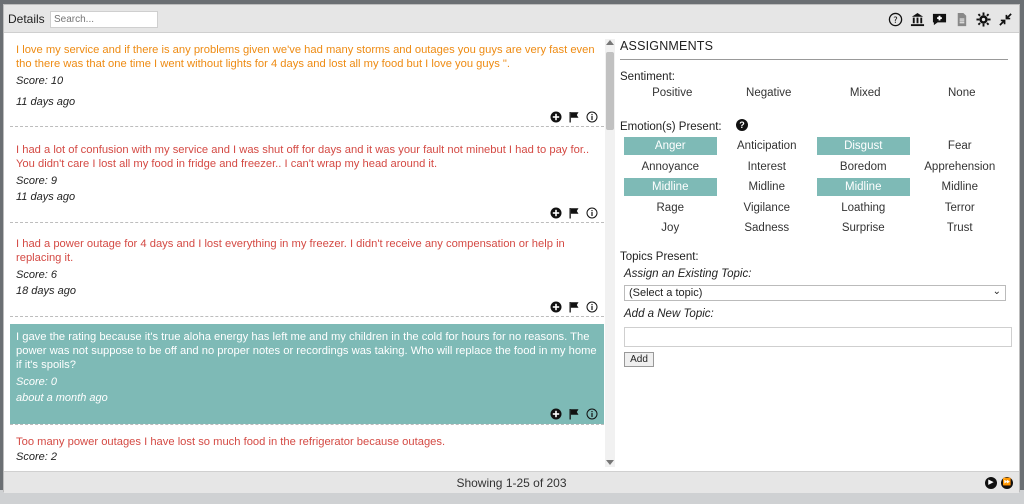  I want to click on emotion-sadness: Sadness, so click(767, 228).